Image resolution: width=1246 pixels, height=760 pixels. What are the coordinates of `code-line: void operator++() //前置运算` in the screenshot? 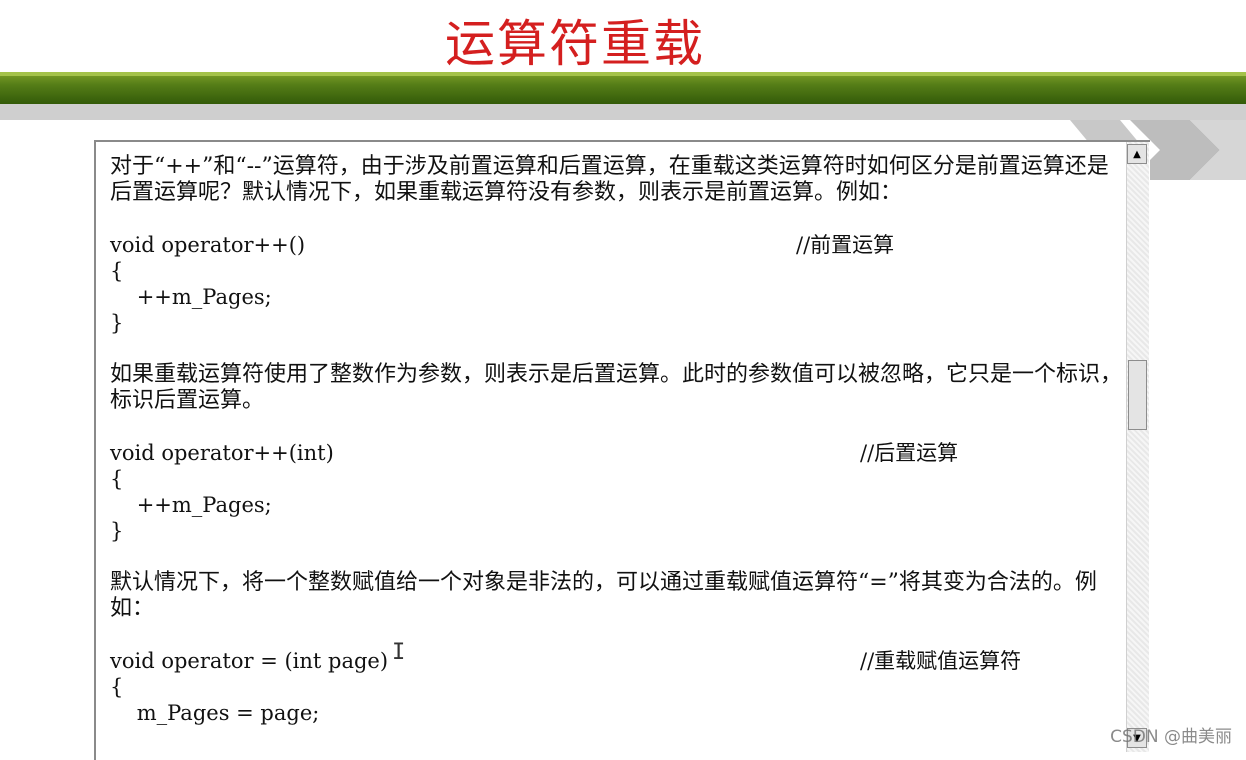 It's located at (616, 245).